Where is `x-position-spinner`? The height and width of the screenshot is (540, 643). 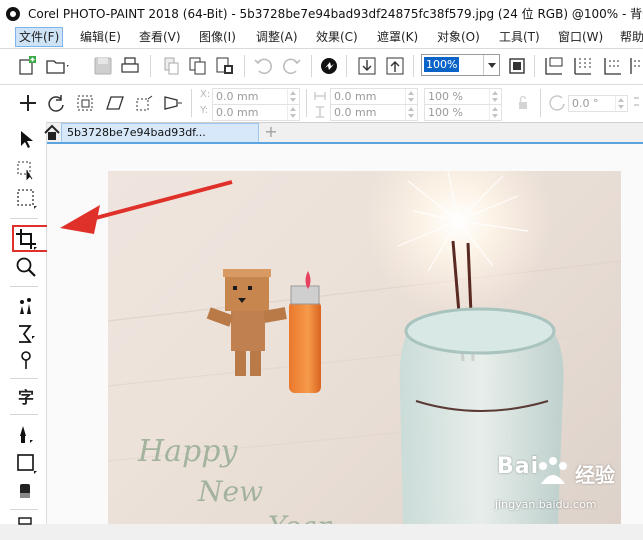
x-position-spinner is located at coordinates (293, 96).